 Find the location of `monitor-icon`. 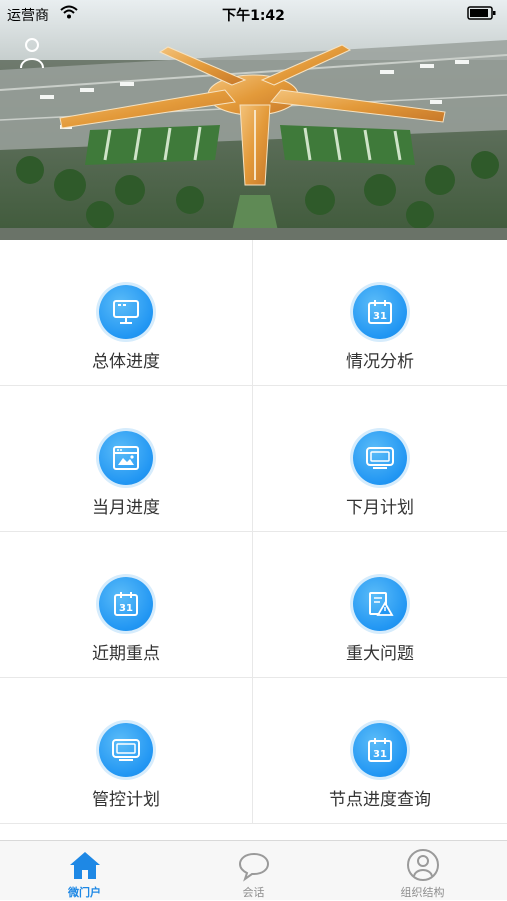

monitor-icon is located at coordinates (126, 312).